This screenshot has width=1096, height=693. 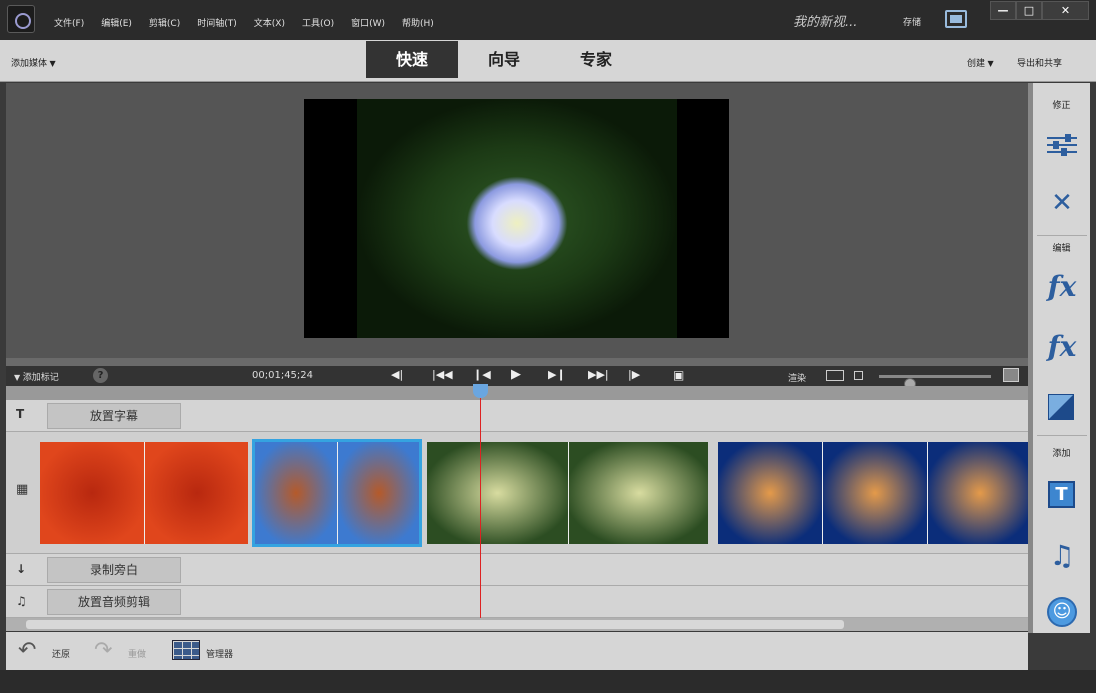 What do you see at coordinates (557, 374) in the screenshot?
I see `step-forward-icon: ▶❙` at bounding box center [557, 374].